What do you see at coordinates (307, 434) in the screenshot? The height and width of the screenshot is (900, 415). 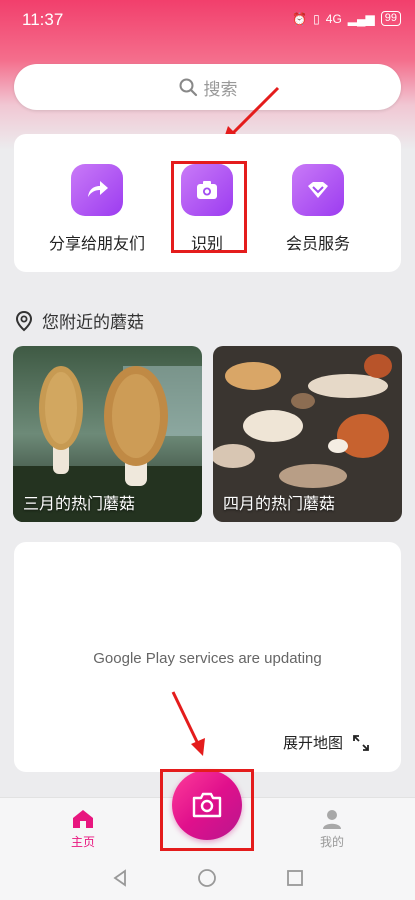 I see `tile-april-mushrooms: 四月的热门蘑菇` at bounding box center [307, 434].